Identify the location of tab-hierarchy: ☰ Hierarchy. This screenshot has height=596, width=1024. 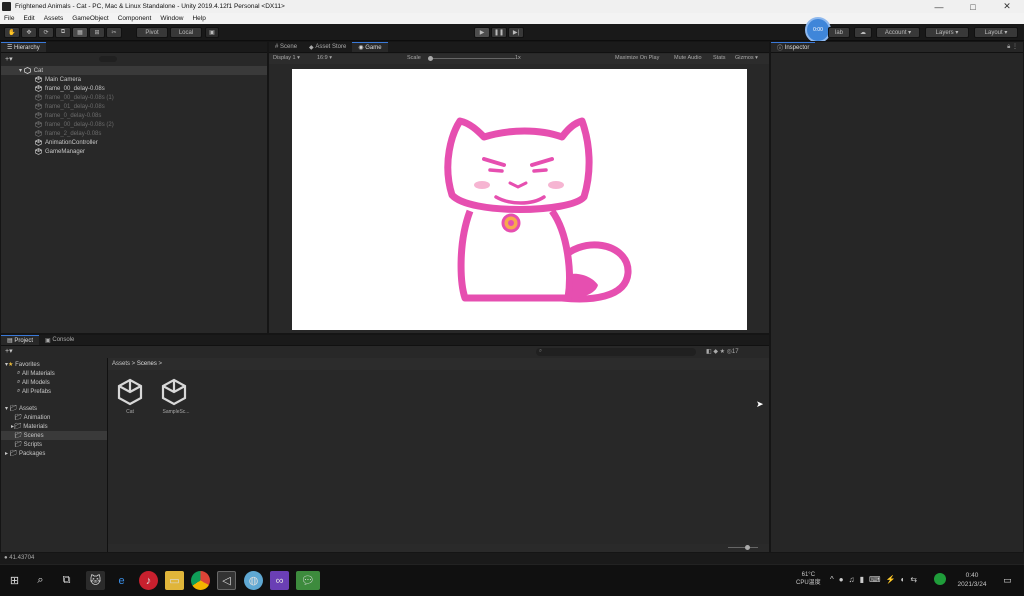
(23, 47).